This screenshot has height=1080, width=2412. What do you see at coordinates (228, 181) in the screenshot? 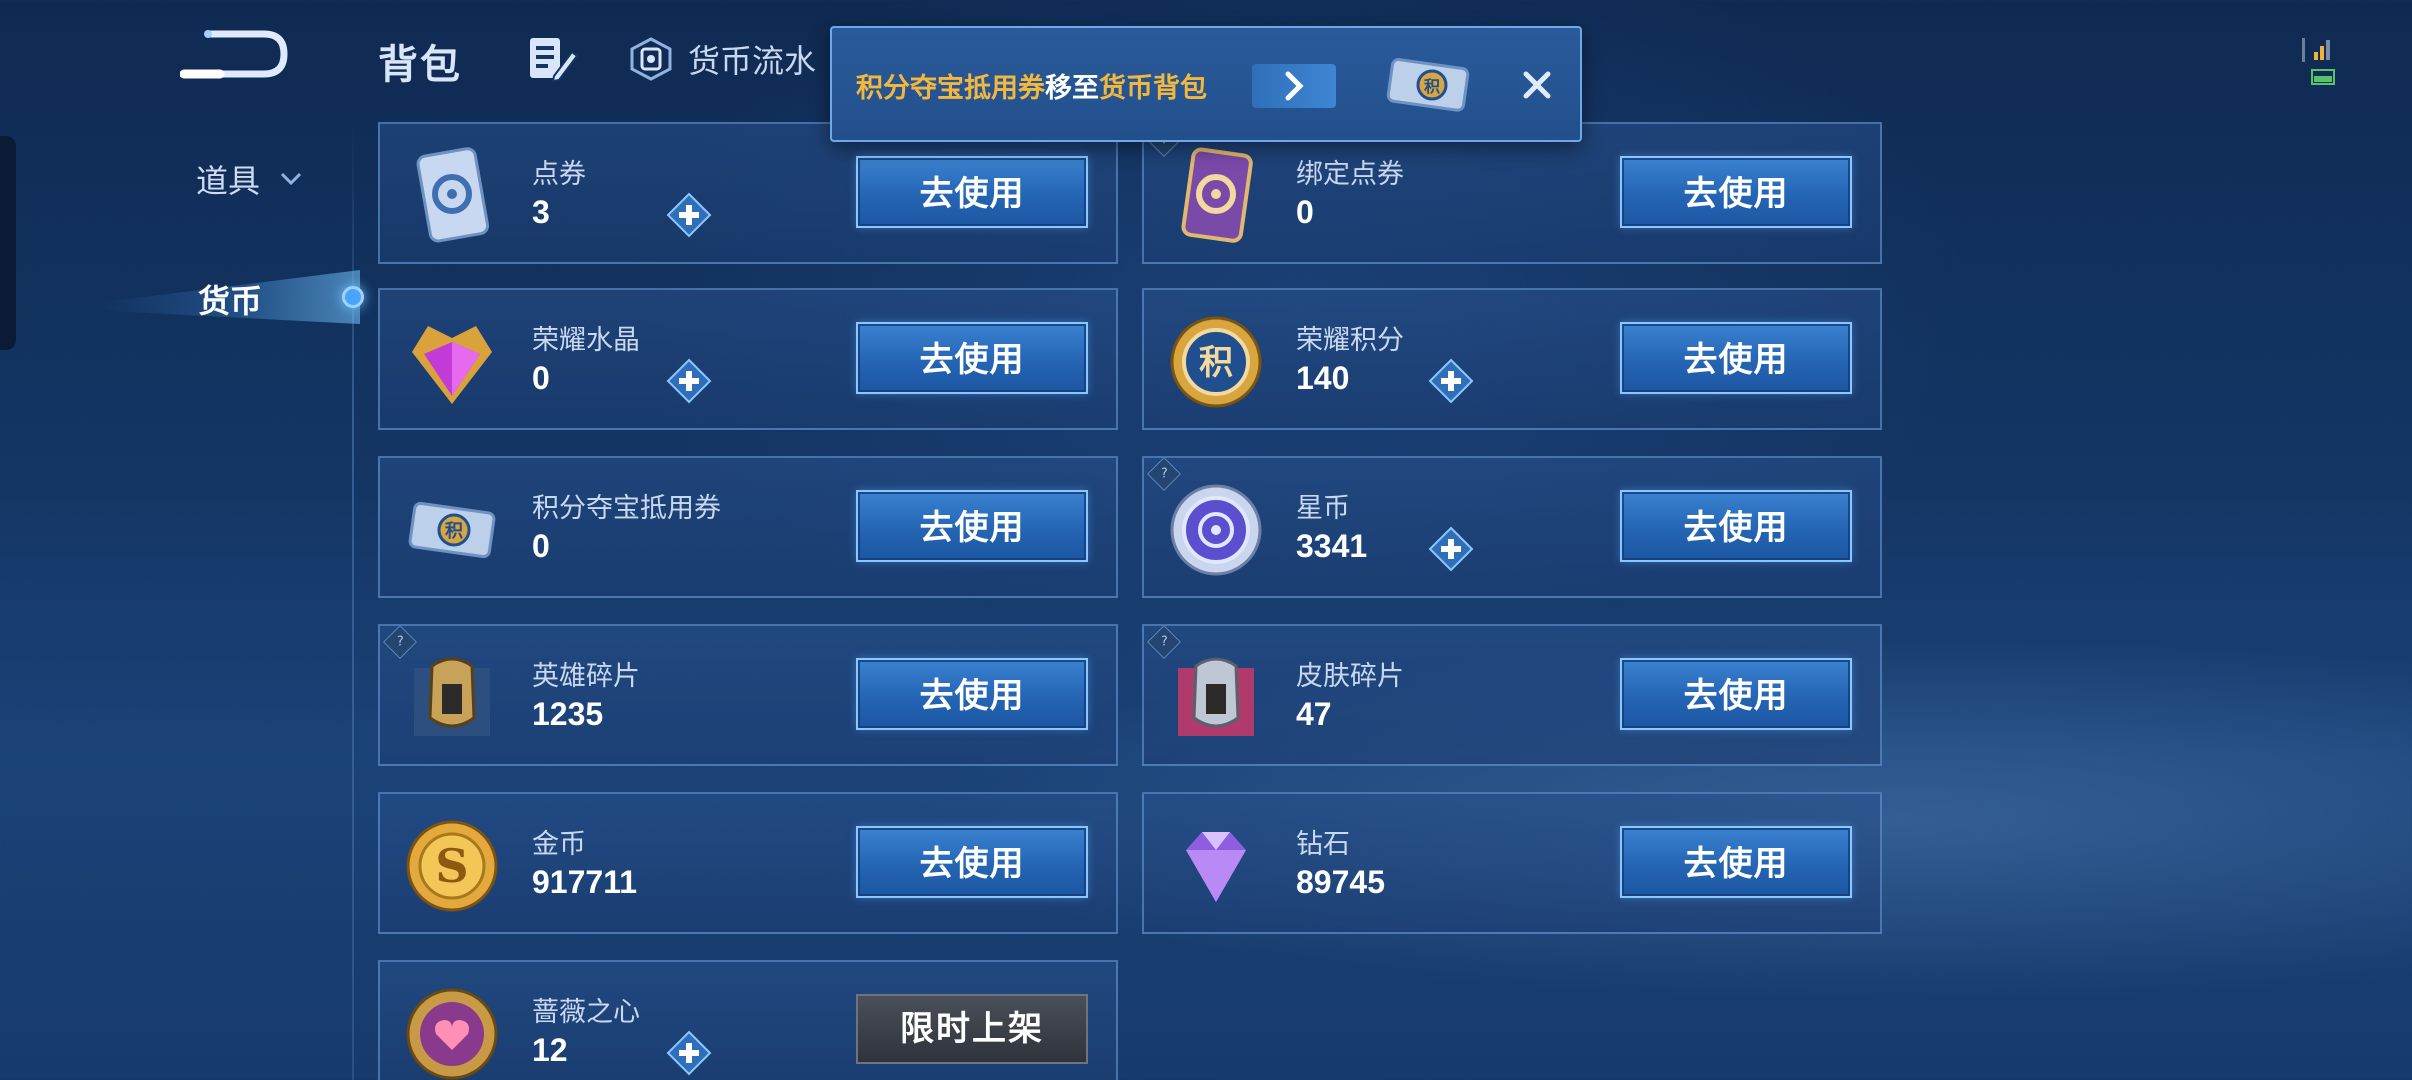
I see `sidebar-item-props-label: 道具` at bounding box center [228, 181].